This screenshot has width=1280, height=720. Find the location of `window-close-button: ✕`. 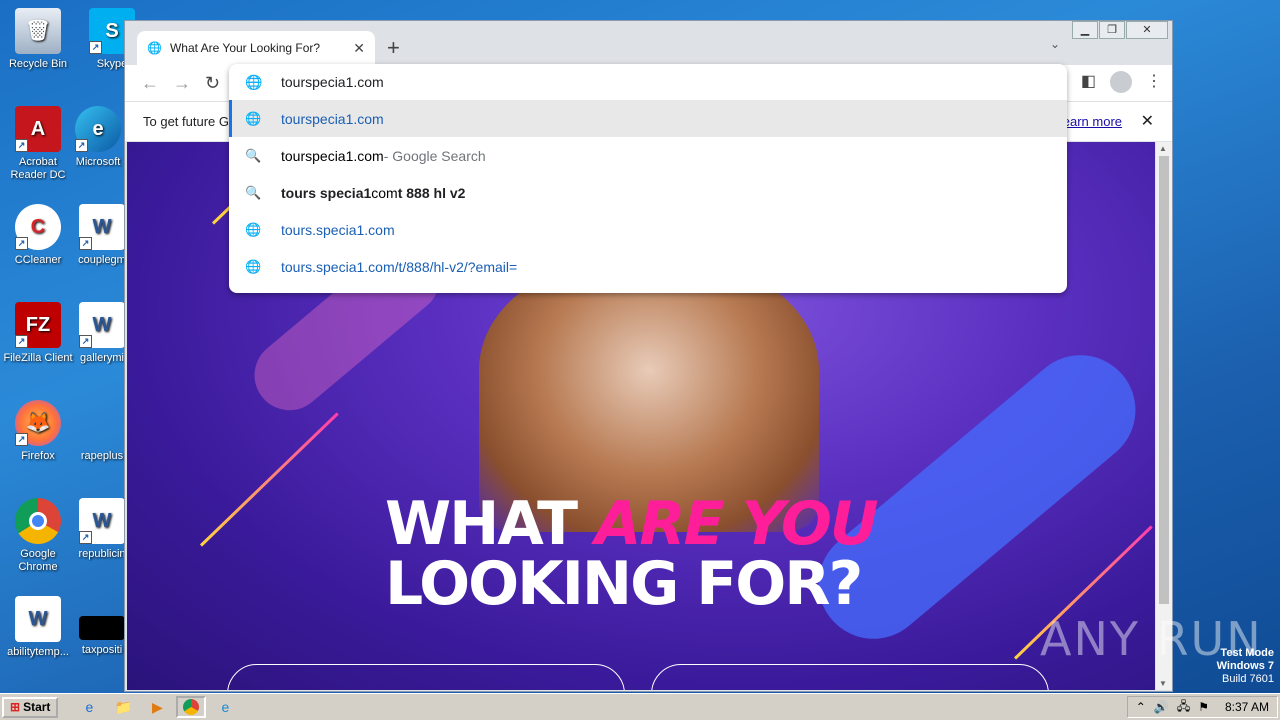

window-close-button: ✕ is located at coordinates (1147, 30).